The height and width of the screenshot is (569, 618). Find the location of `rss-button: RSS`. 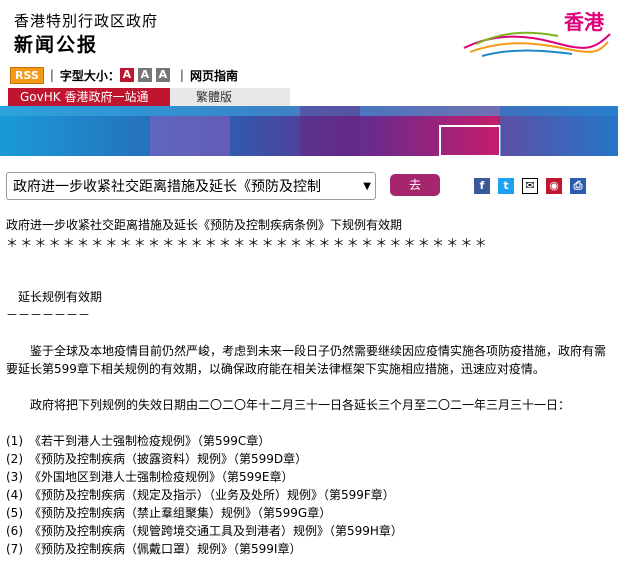

rss-button: RSS is located at coordinates (27, 75).